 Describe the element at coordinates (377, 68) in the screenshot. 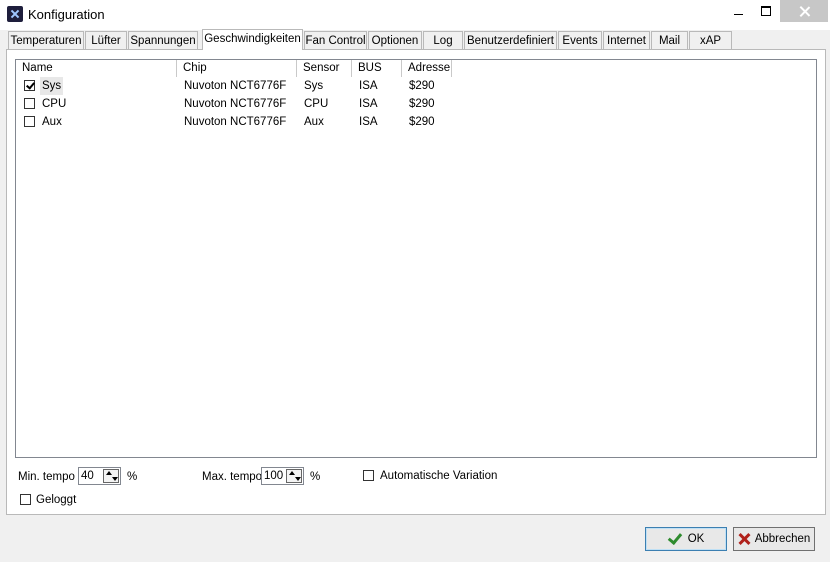

I see `column-header-bus: BUS` at that location.